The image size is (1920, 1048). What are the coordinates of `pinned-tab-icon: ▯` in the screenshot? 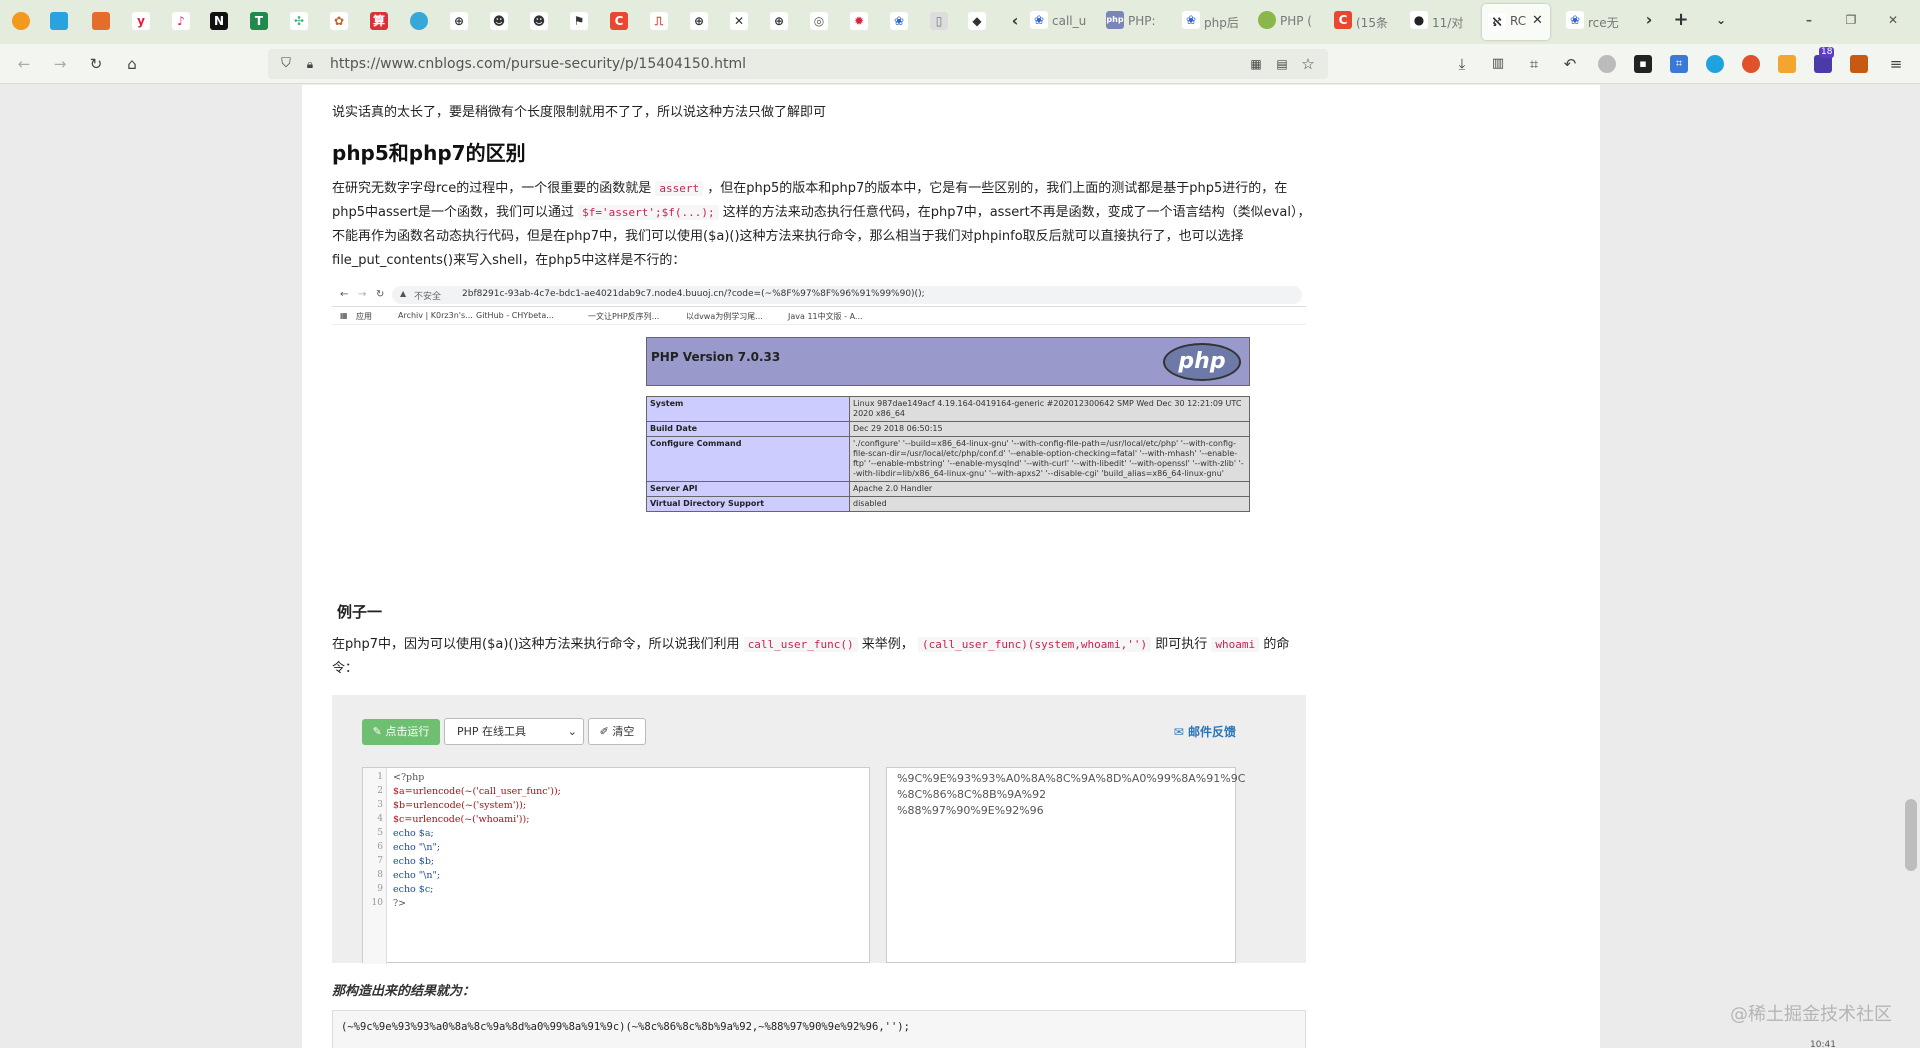 It's located at (939, 21).